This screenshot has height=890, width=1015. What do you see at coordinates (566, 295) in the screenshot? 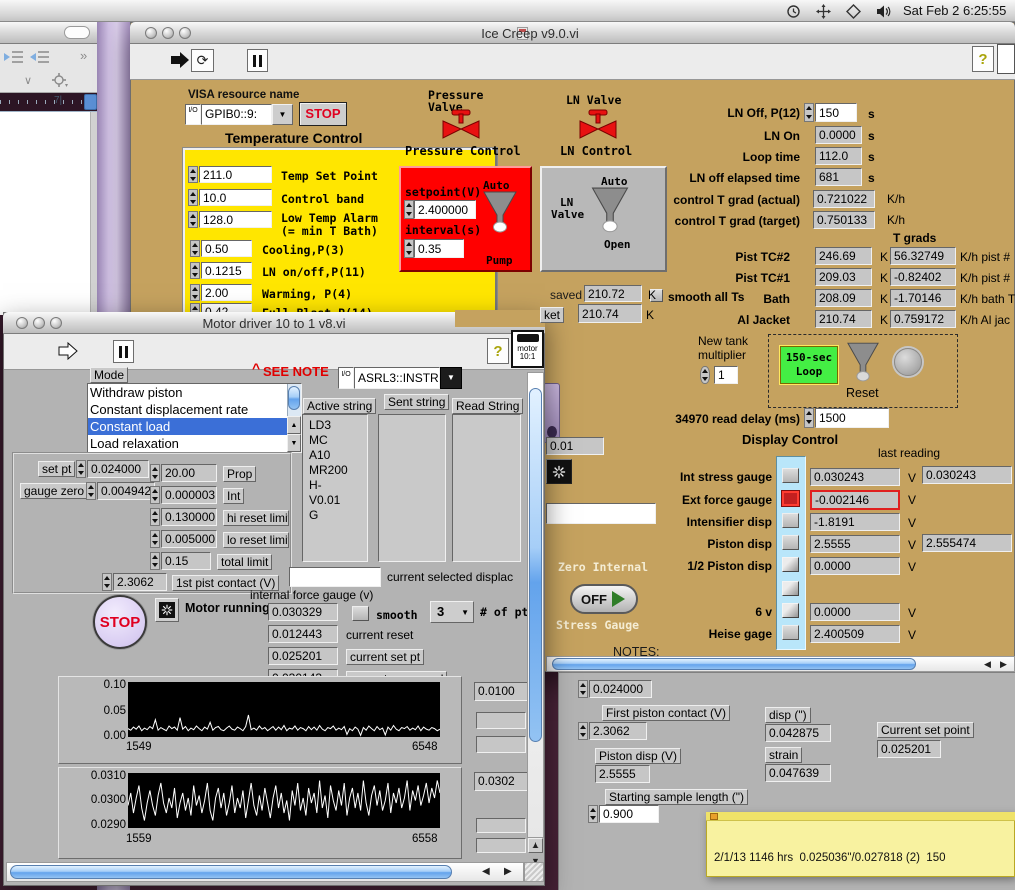
I see `saved-label: saved` at bounding box center [566, 295].